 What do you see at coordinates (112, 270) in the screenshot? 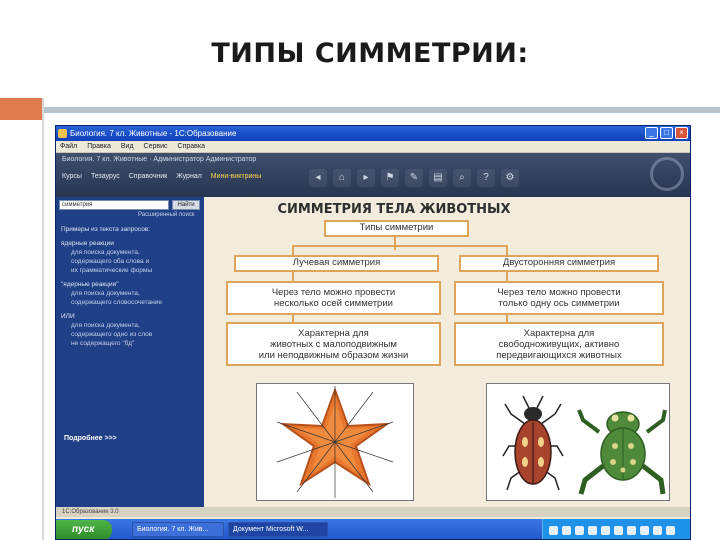
I see `sidebar-help-line: их грамматические формы` at bounding box center [112, 270].